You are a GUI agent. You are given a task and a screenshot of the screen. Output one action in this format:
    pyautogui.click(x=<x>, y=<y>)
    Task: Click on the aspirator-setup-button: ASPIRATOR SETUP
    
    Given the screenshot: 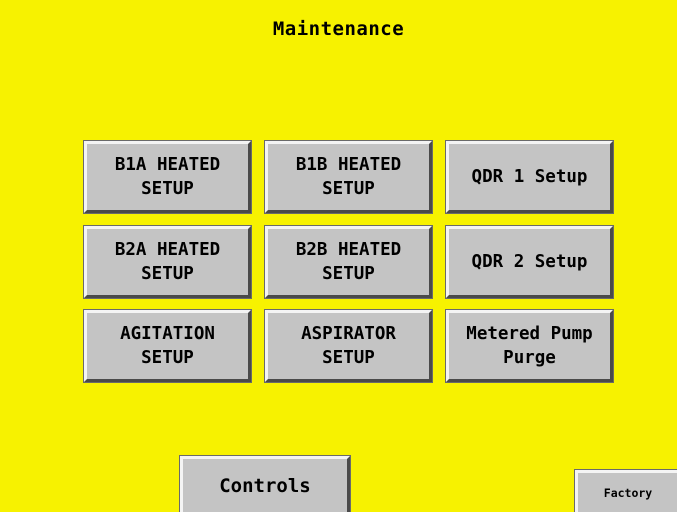 What is the action you would take?
    pyautogui.click(x=348, y=346)
    